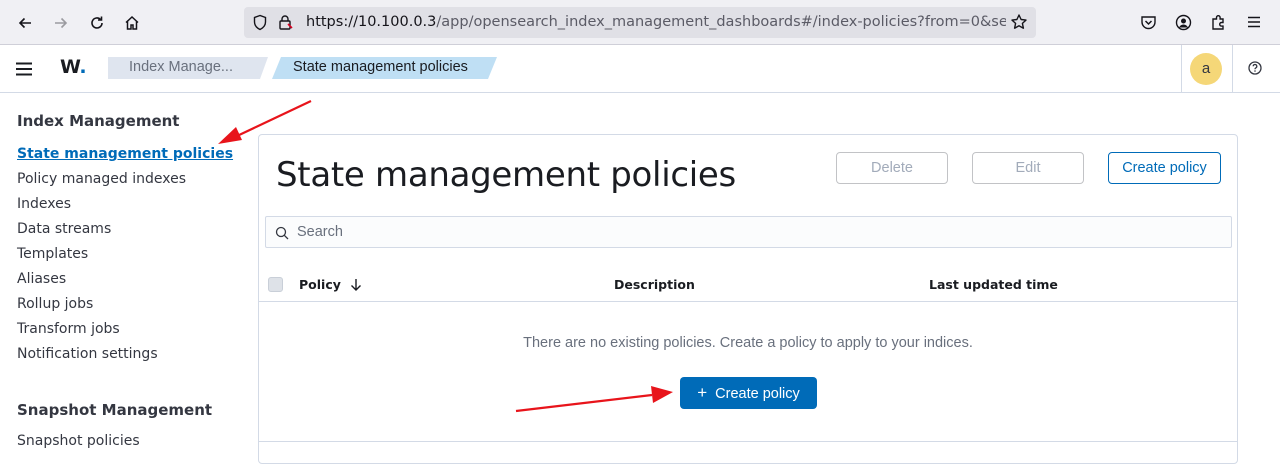 This screenshot has width=1280, height=464. Describe the element at coordinates (115, 410) in the screenshot. I see `sidebar-heading-snapshot-management: Snapshot Management` at that location.